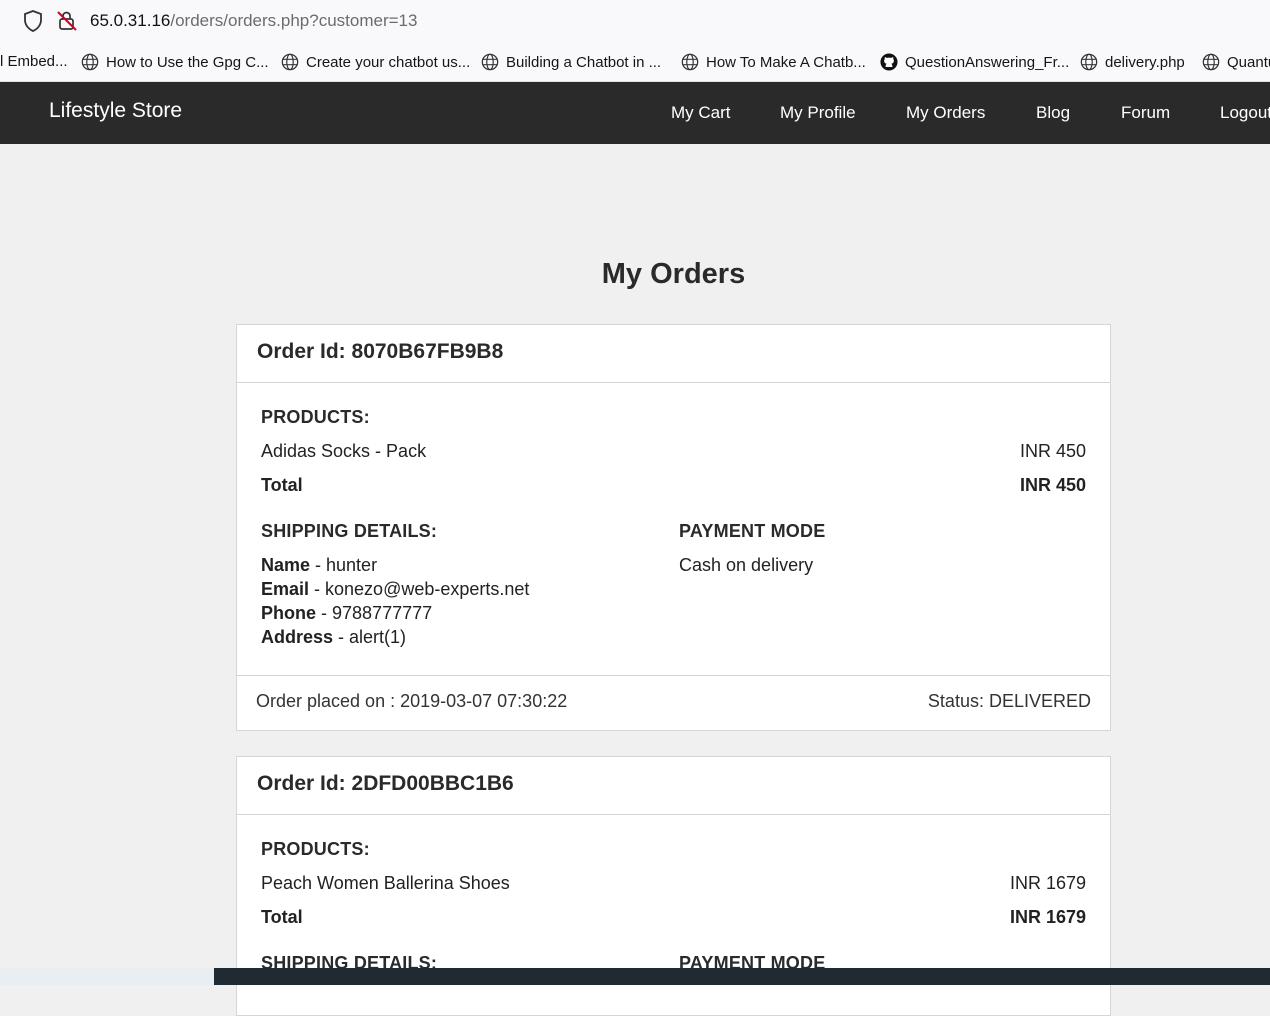 The image size is (1270, 1016). Describe the element at coordinates (412, 701) in the screenshot. I see `order-placed-on: Order placed on : 2019-03-07 07:30:22` at that location.